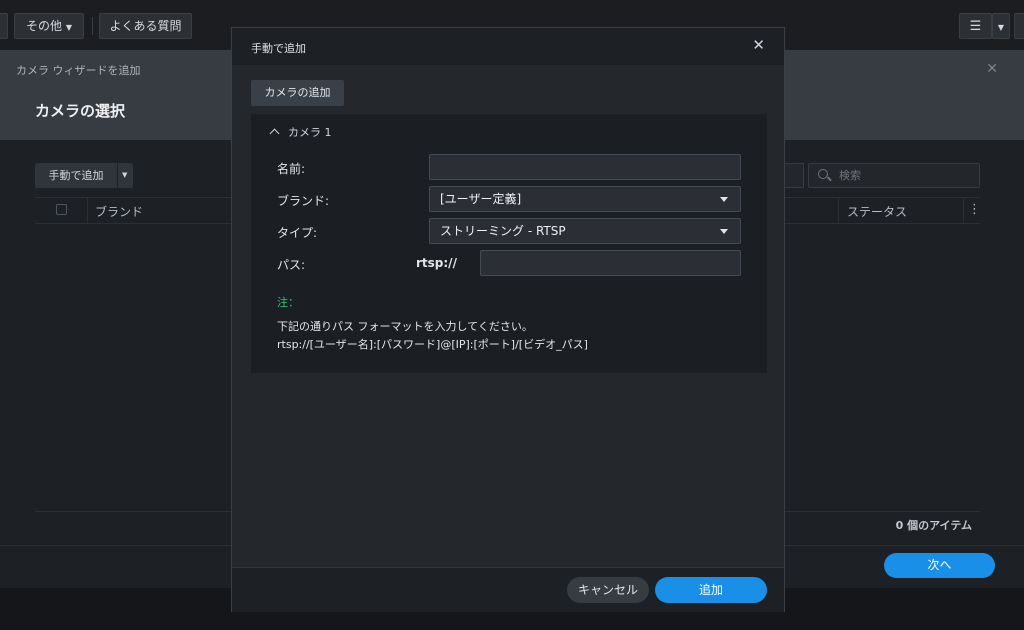  I want to click on dialog-title: 手動で追加, so click(278, 48).